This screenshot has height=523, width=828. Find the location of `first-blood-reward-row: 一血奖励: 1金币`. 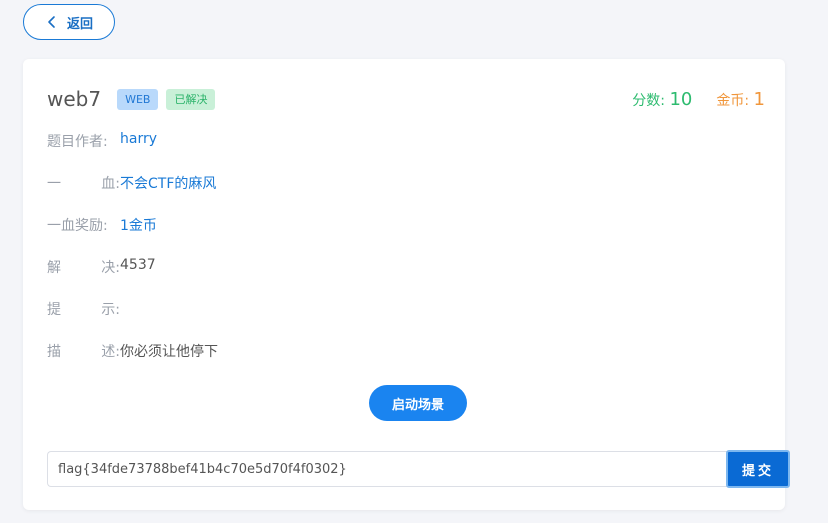

first-blood-reward-row: 一血奖励: 1金币 is located at coordinates (132, 236).